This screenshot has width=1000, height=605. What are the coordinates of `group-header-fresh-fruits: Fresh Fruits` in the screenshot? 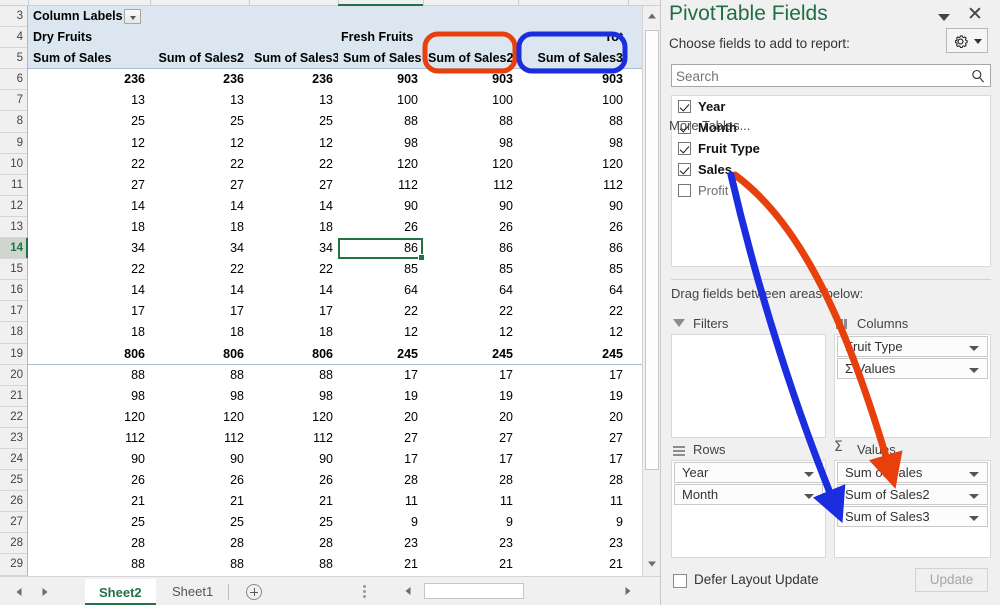 It's located at (396, 37).